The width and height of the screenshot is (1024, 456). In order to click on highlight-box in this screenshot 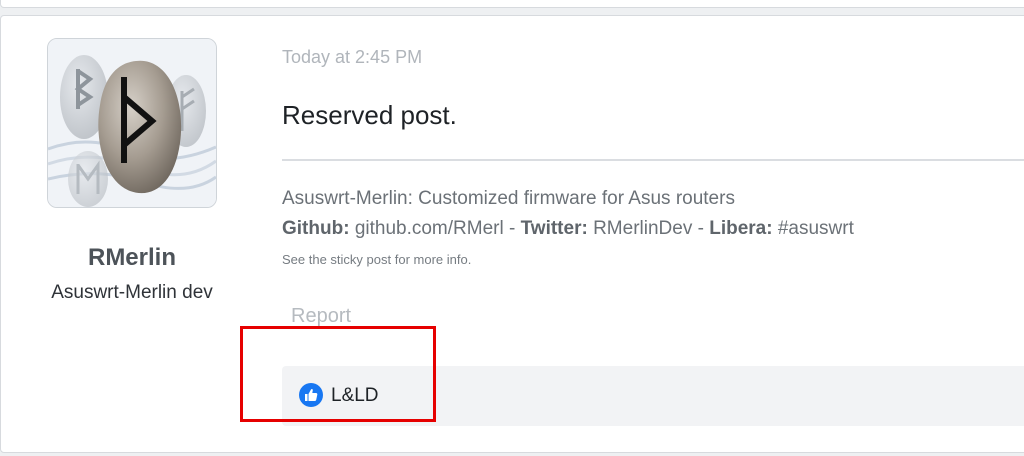, I will do `click(338, 374)`.